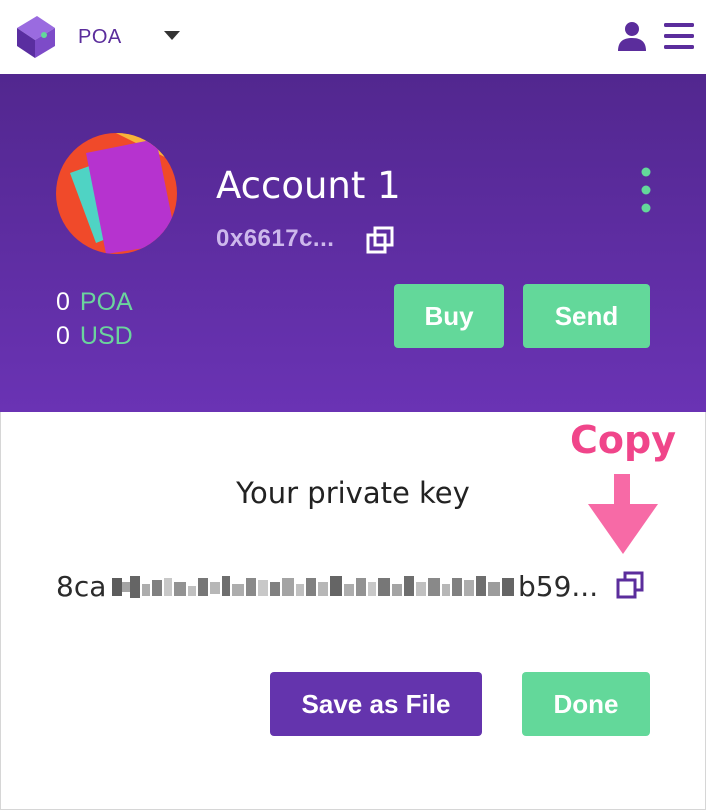 The image size is (706, 810). What do you see at coordinates (353, 493) in the screenshot?
I see `private-key-title: Your private key` at bounding box center [353, 493].